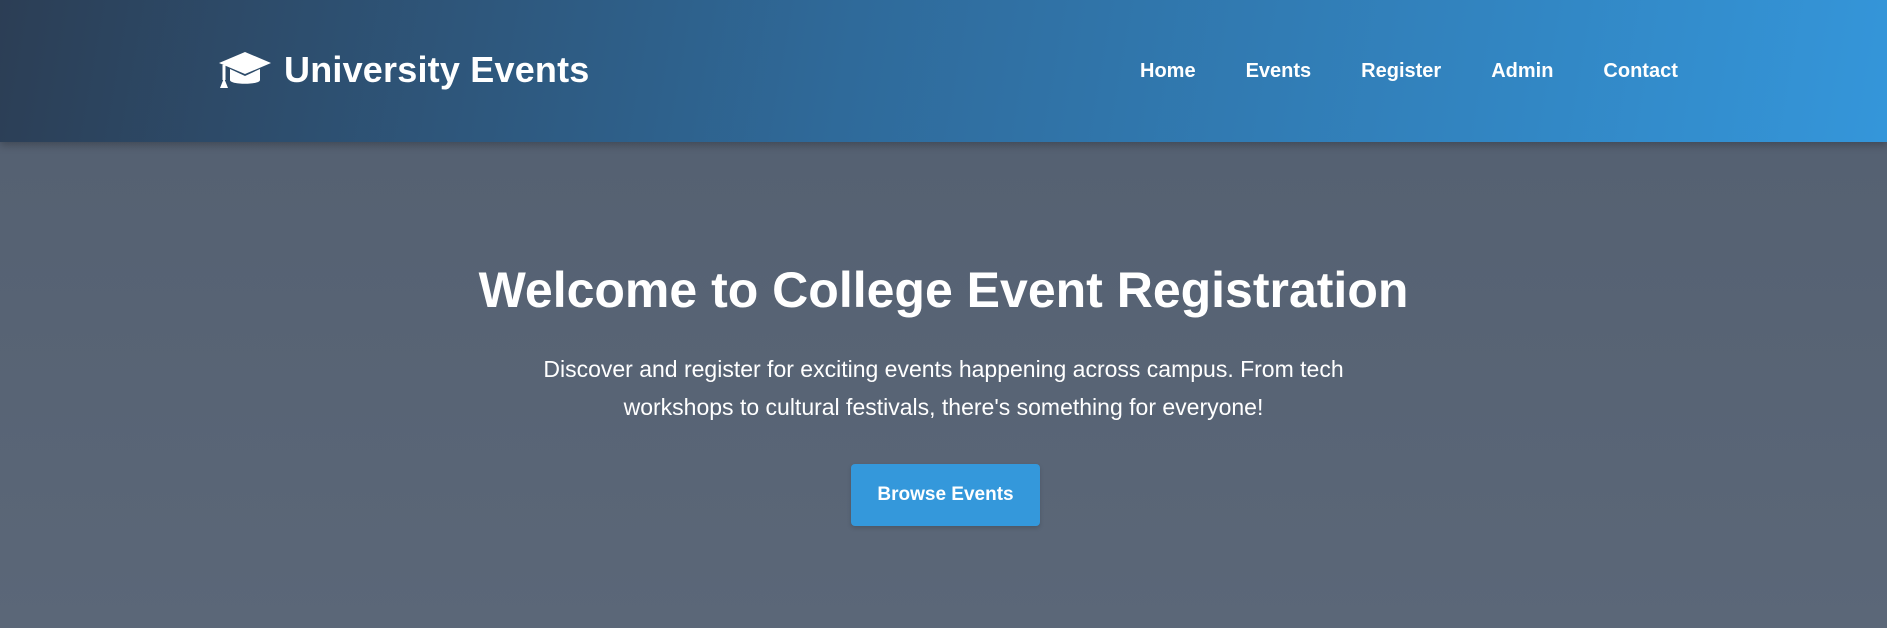 This screenshot has height=628, width=1887. What do you see at coordinates (1640, 71) in the screenshot?
I see `nav-contact-link: Contact` at bounding box center [1640, 71].